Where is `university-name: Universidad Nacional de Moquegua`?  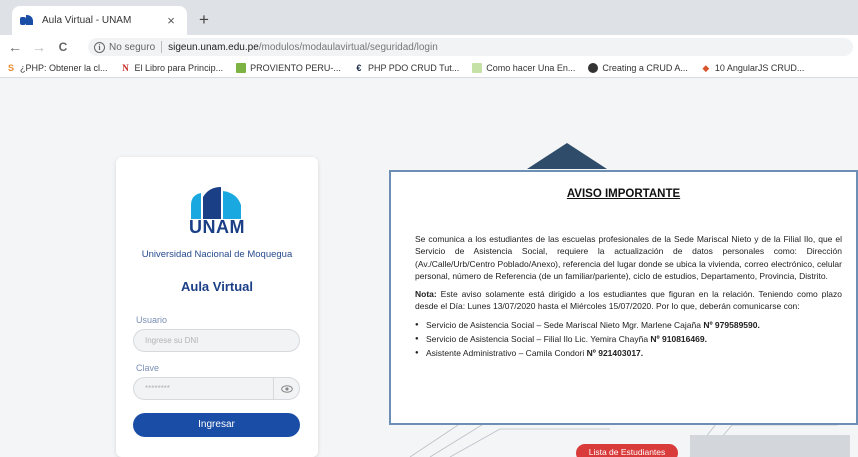
university-name: Universidad Nacional de Moquegua is located at coordinates (217, 254).